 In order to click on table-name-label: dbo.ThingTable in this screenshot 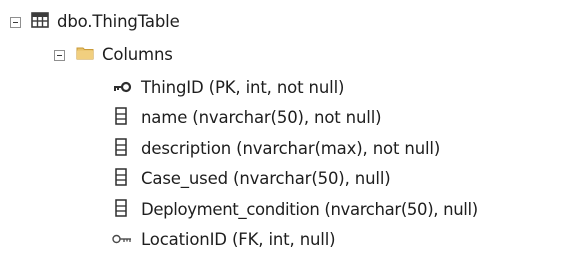, I will do `click(118, 21)`.